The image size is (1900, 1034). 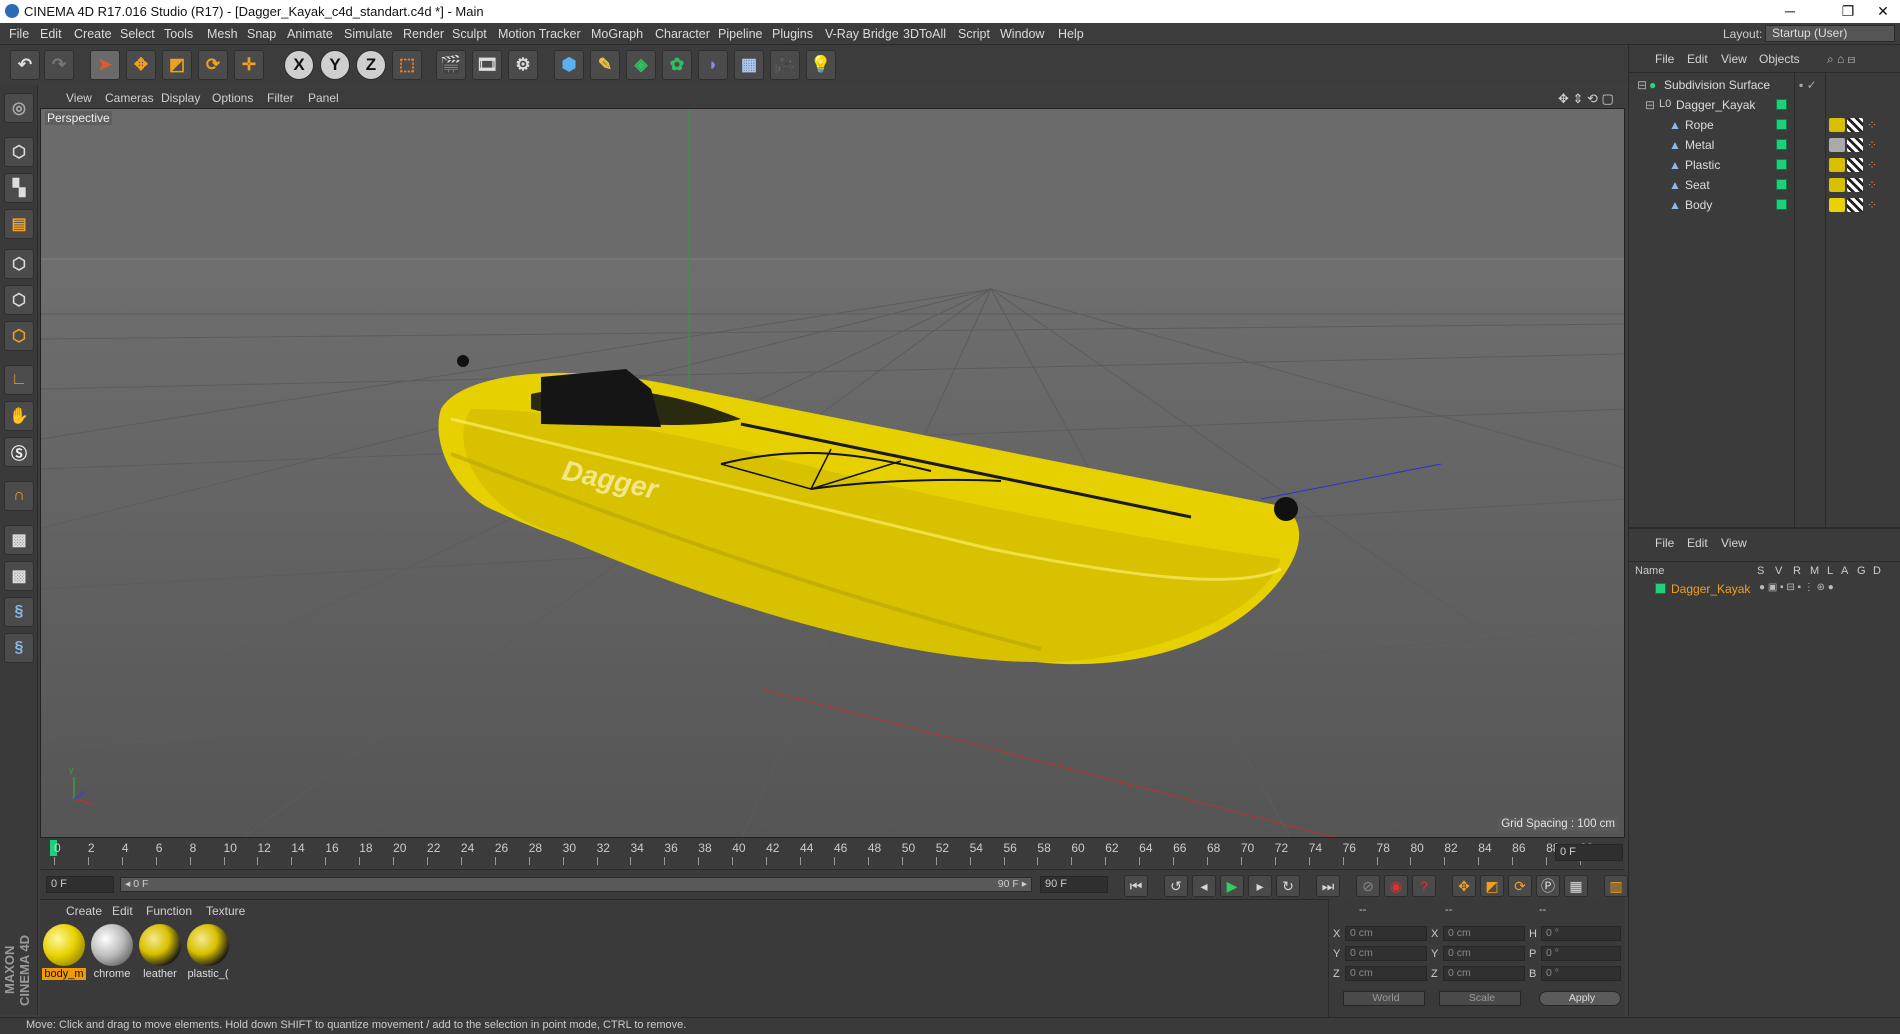 What do you see at coordinates (1664, 543) in the screenshot?
I see `layer-menu-file: File` at bounding box center [1664, 543].